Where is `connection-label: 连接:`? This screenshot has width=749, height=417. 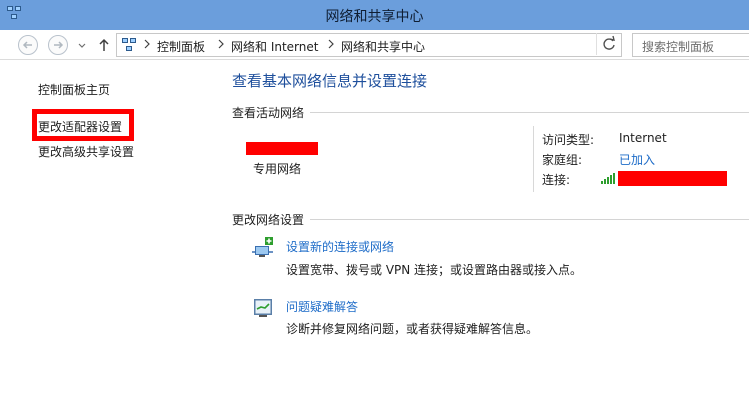
connection-label: 连接: is located at coordinates (556, 180).